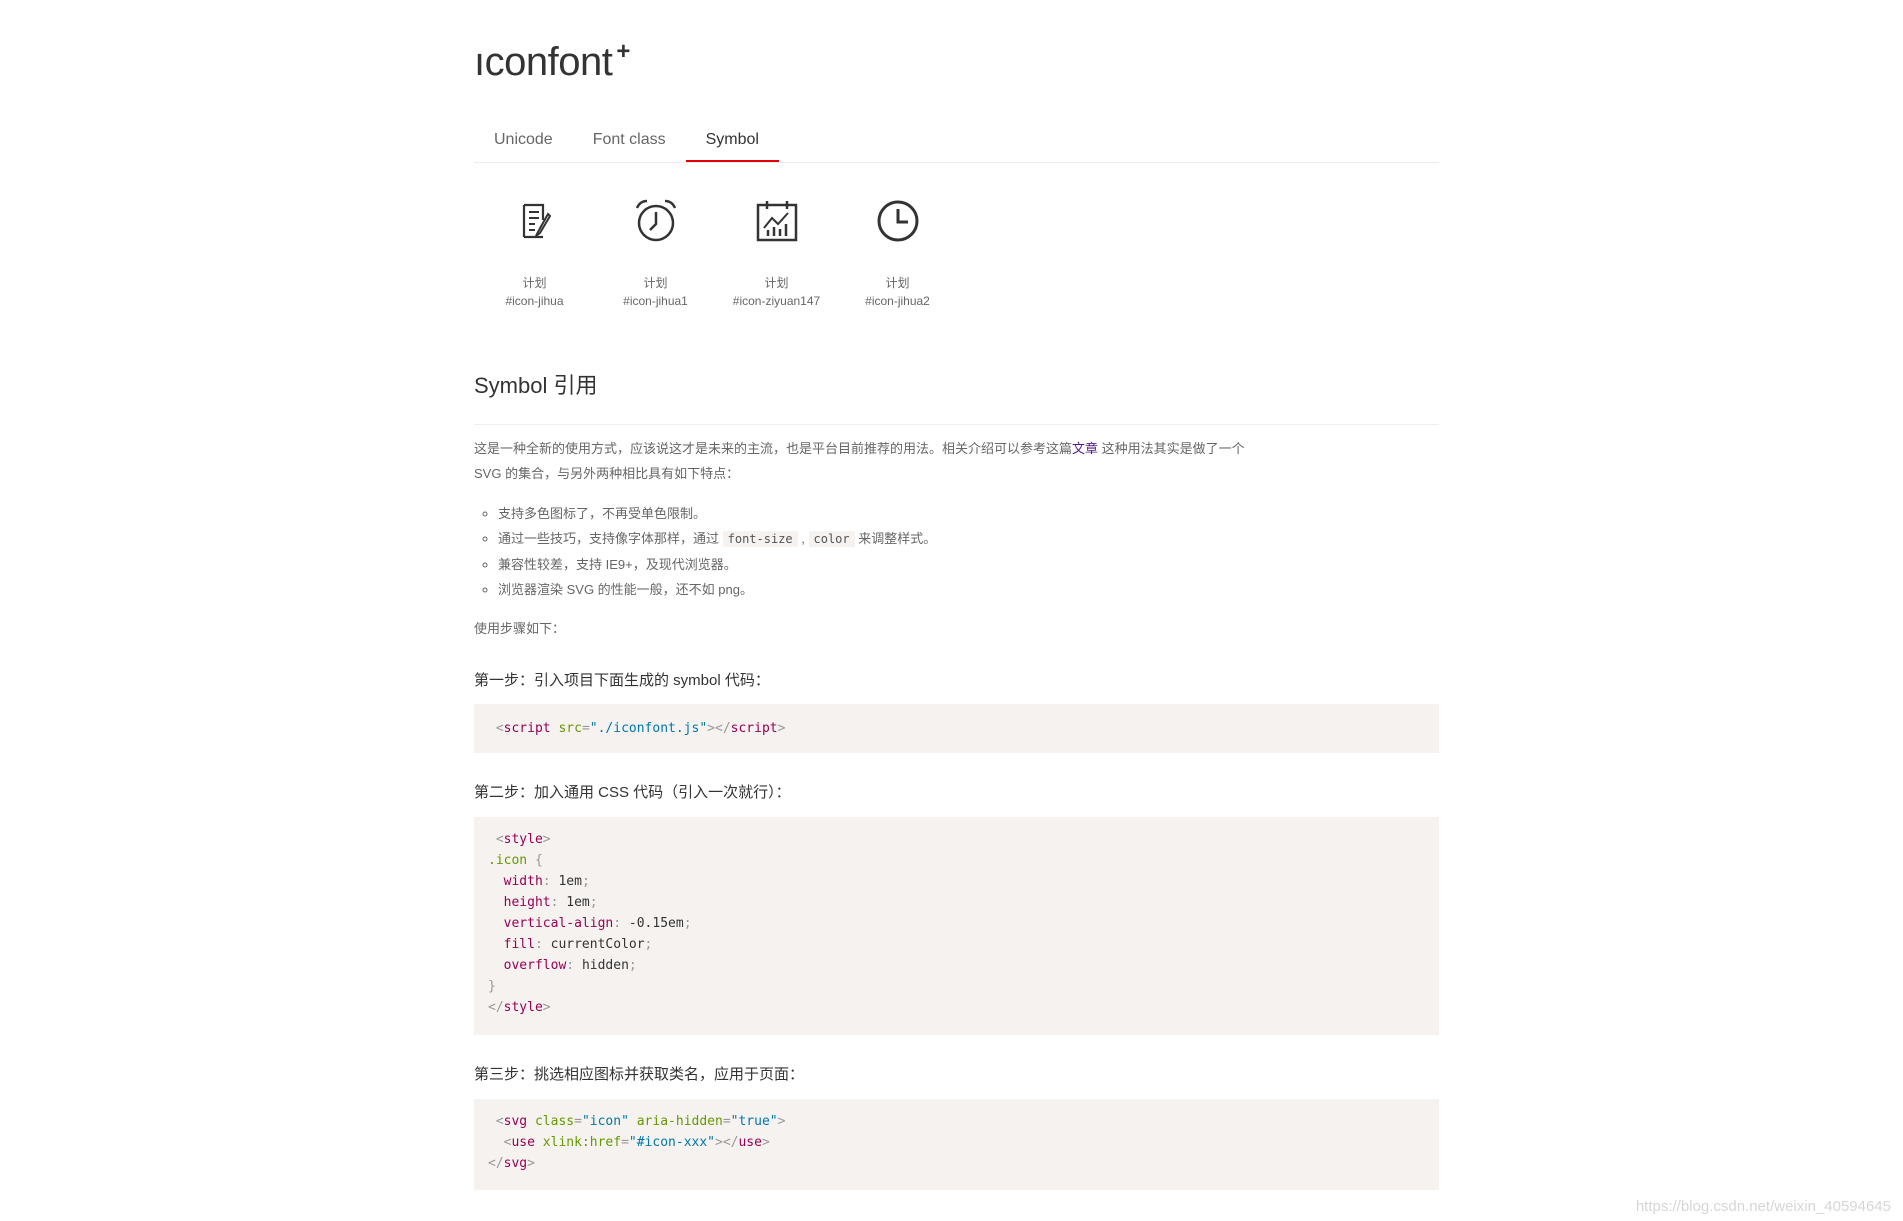 This screenshot has width=1903, height=1221. I want to click on watermark: https://blog.csdn.net/weixin_40594645, so click(1763, 1206).